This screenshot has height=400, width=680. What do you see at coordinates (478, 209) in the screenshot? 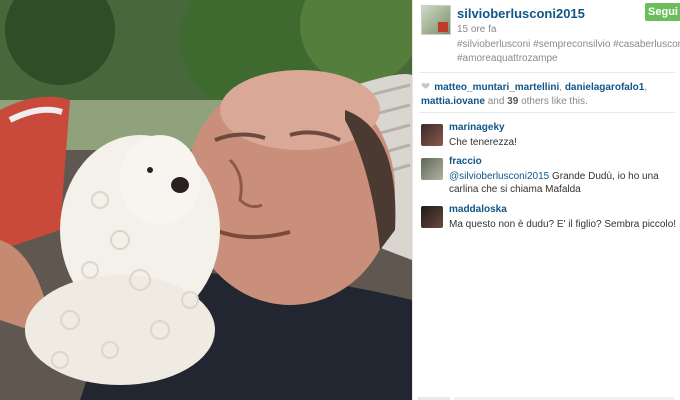
I see `comment-username: maddaloska` at bounding box center [478, 209].